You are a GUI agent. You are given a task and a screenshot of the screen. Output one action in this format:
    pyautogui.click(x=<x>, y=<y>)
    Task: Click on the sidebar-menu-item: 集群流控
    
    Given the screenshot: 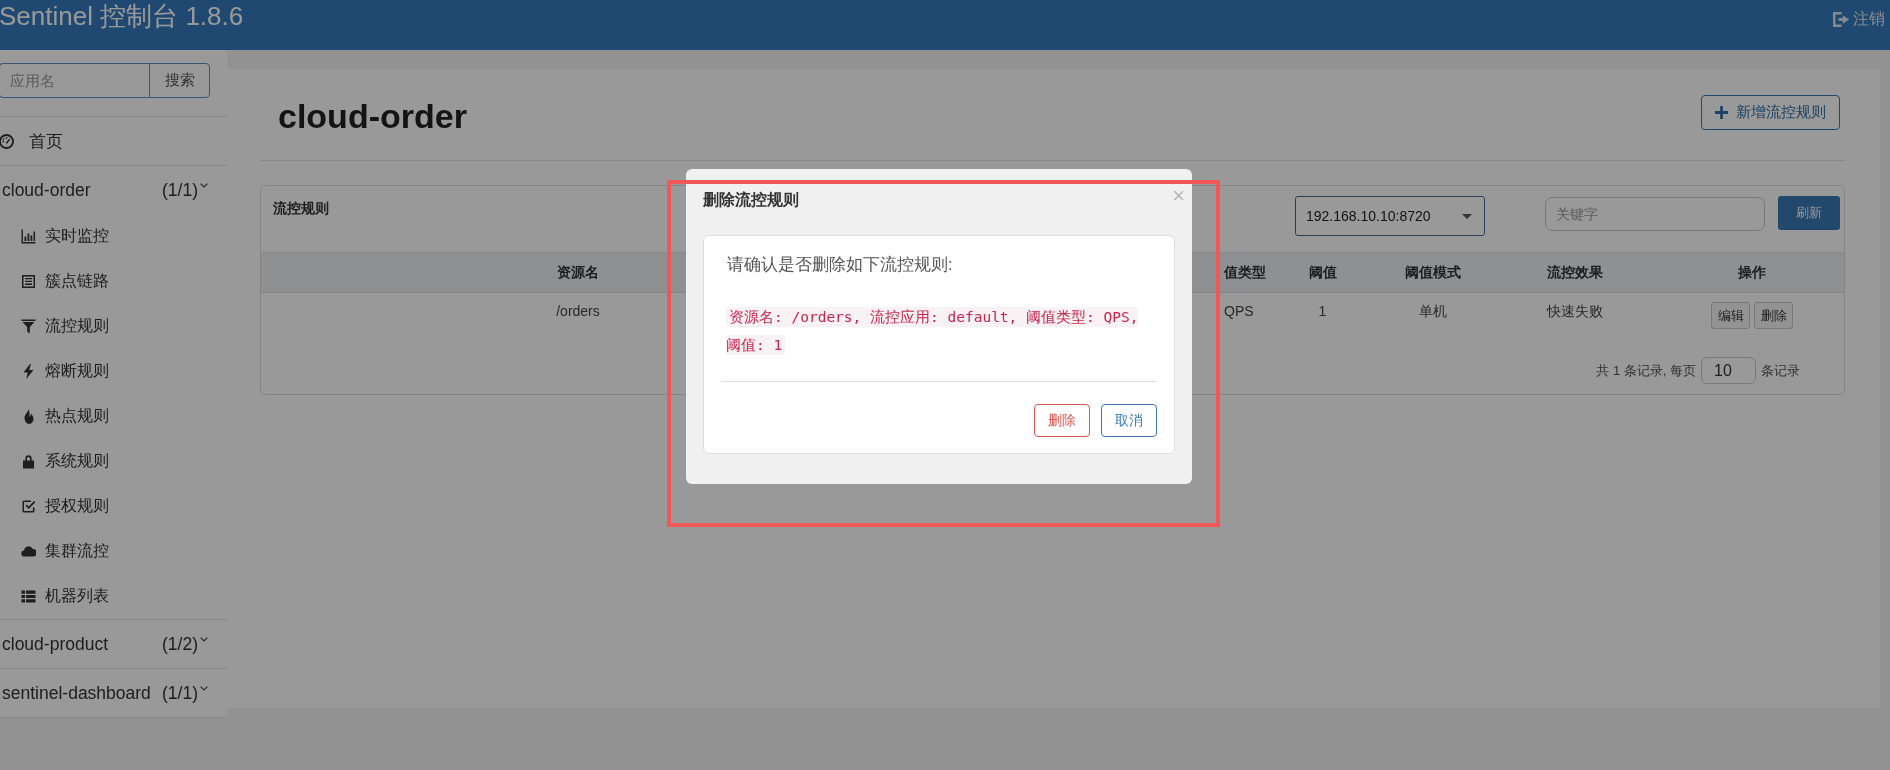 What is the action you would take?
    pyautogui.click(x=113, y=551)
    